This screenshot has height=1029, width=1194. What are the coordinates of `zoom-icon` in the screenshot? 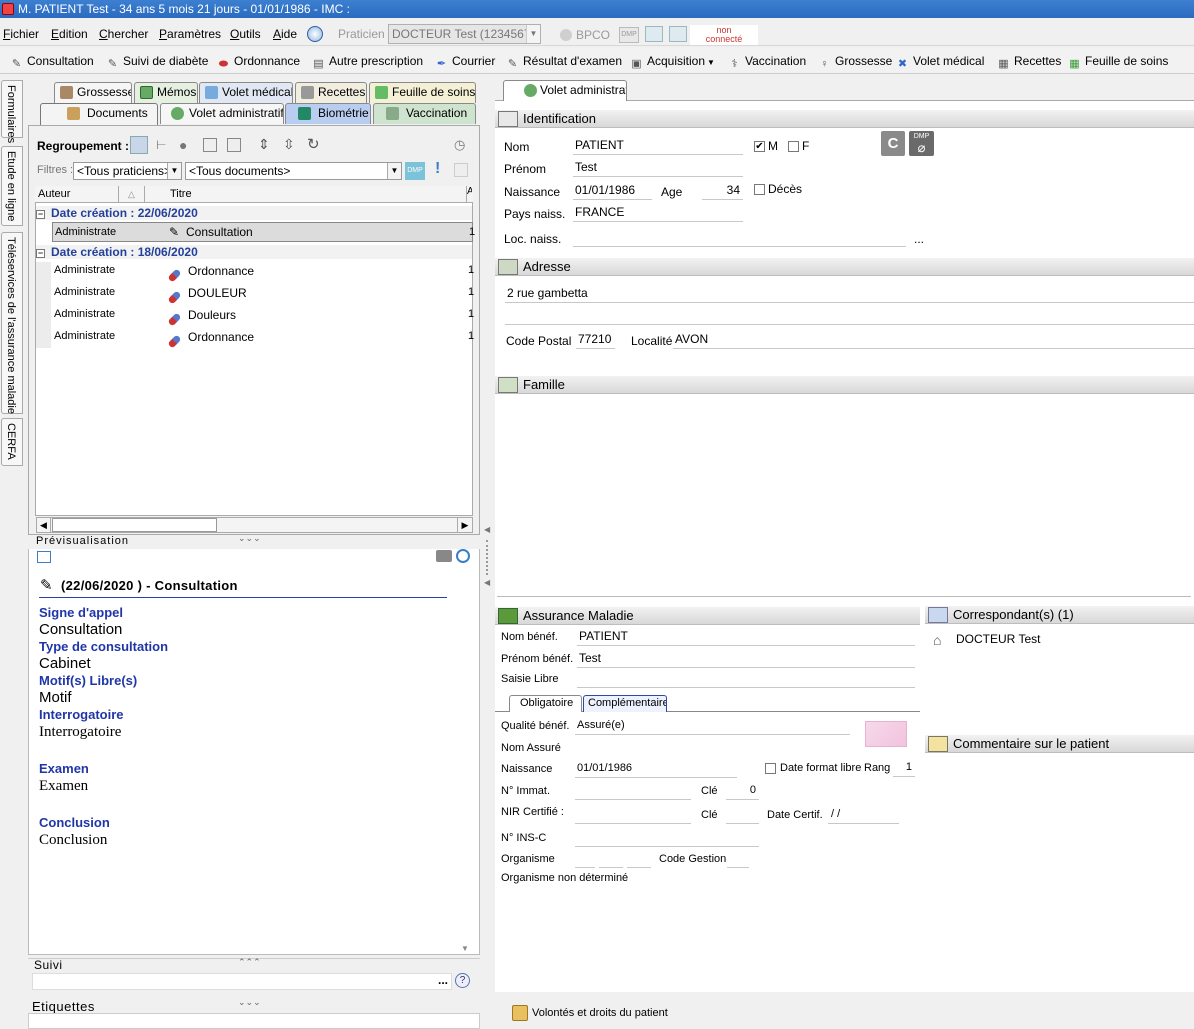 It's located at (463, 556).